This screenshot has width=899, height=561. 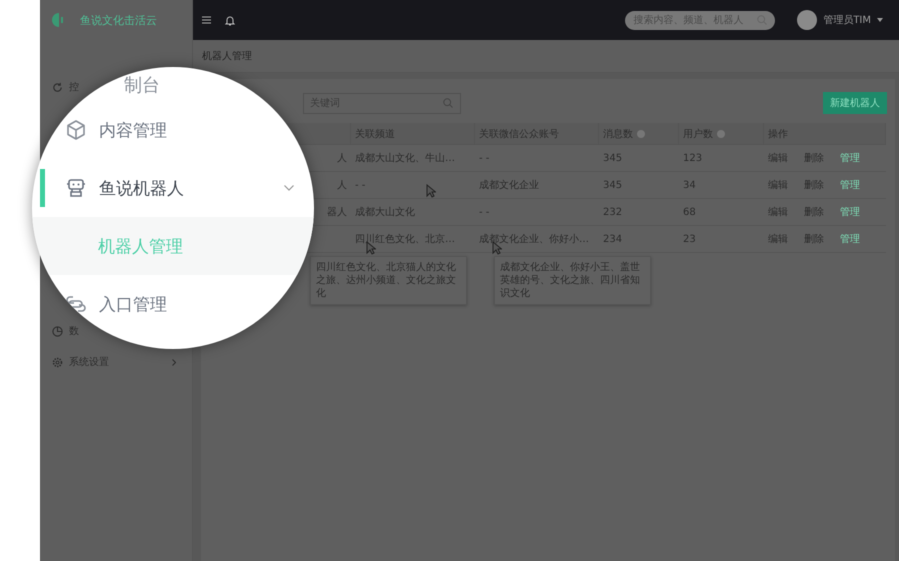 I want to click on loop-icon, so click(x=76, y=304).